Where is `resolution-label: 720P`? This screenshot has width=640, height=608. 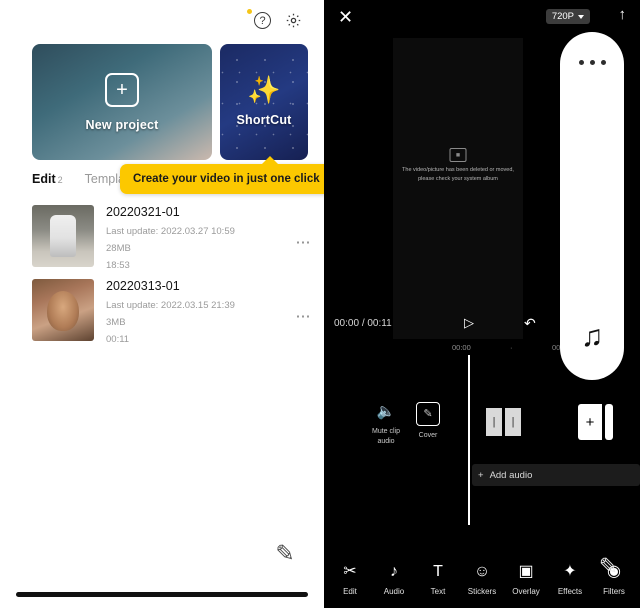
resolution-label: 720P is located at coordinates (562, 16).